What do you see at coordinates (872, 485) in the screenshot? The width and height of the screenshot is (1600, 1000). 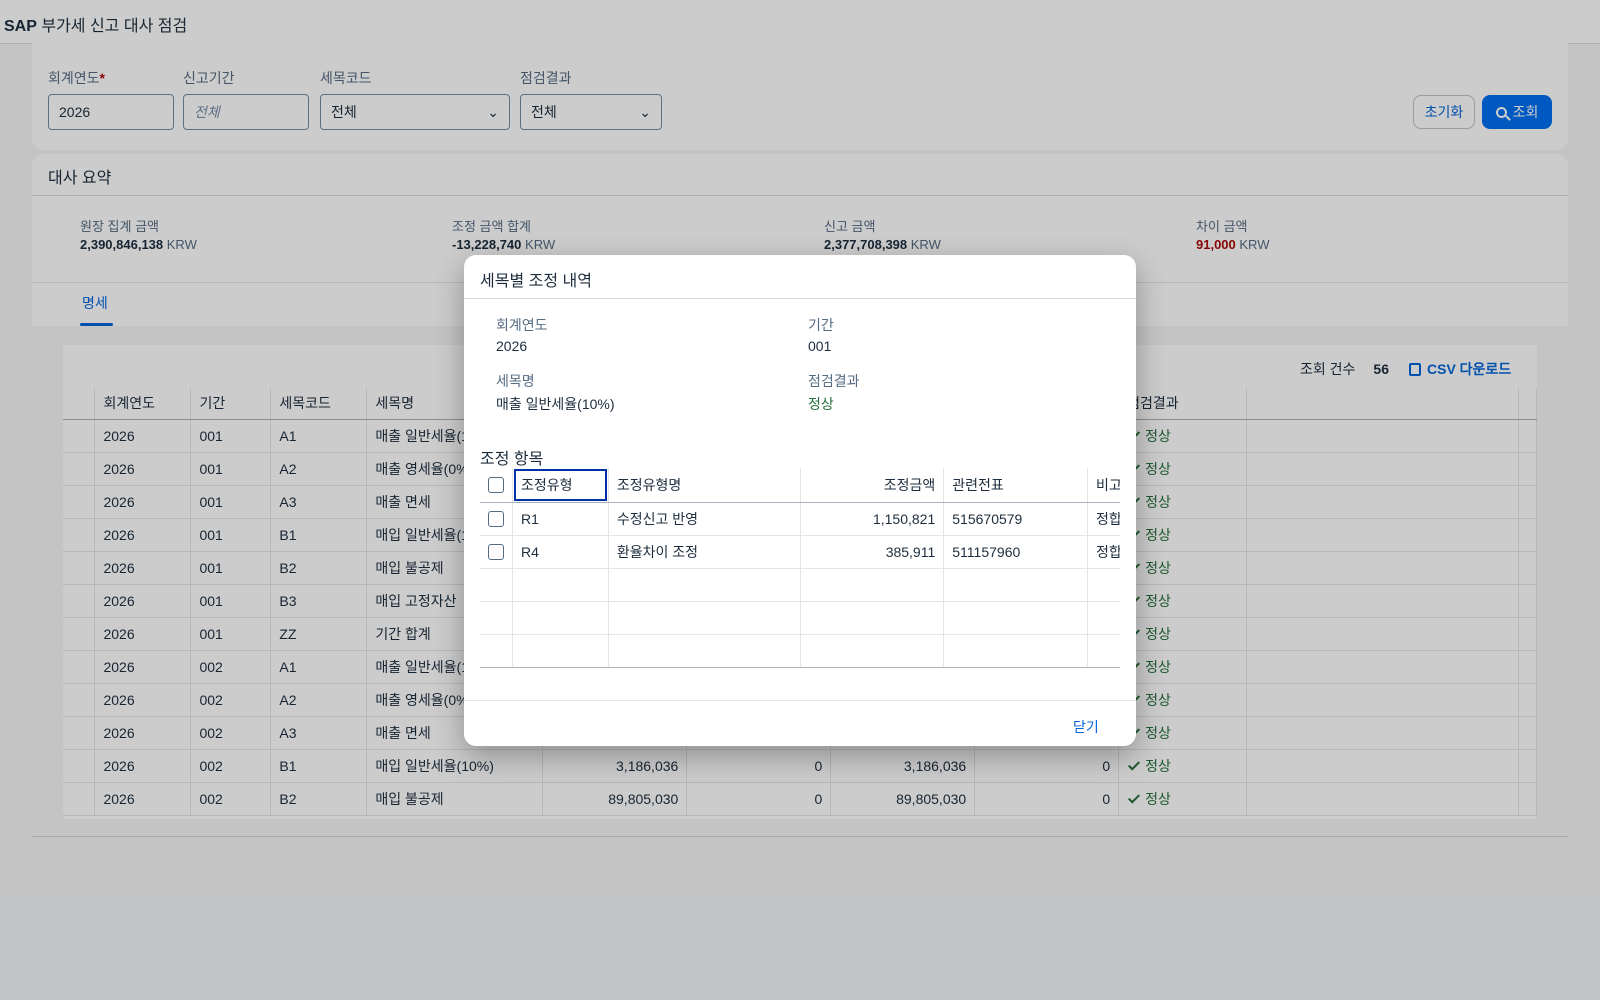 I see `column-header: 조정금액` at bounding box center [872, 485].